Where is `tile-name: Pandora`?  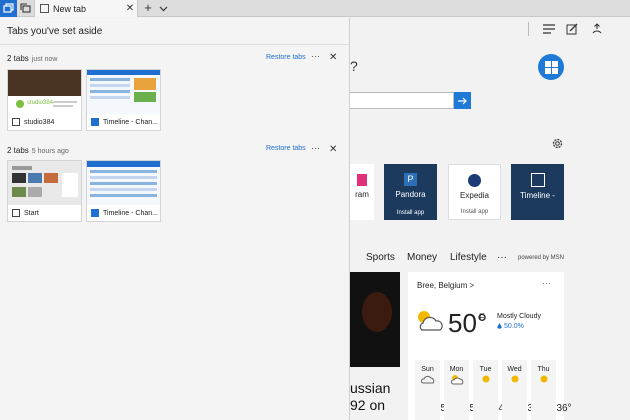 tile-name: Pandora is located at coordinates (410, 194).